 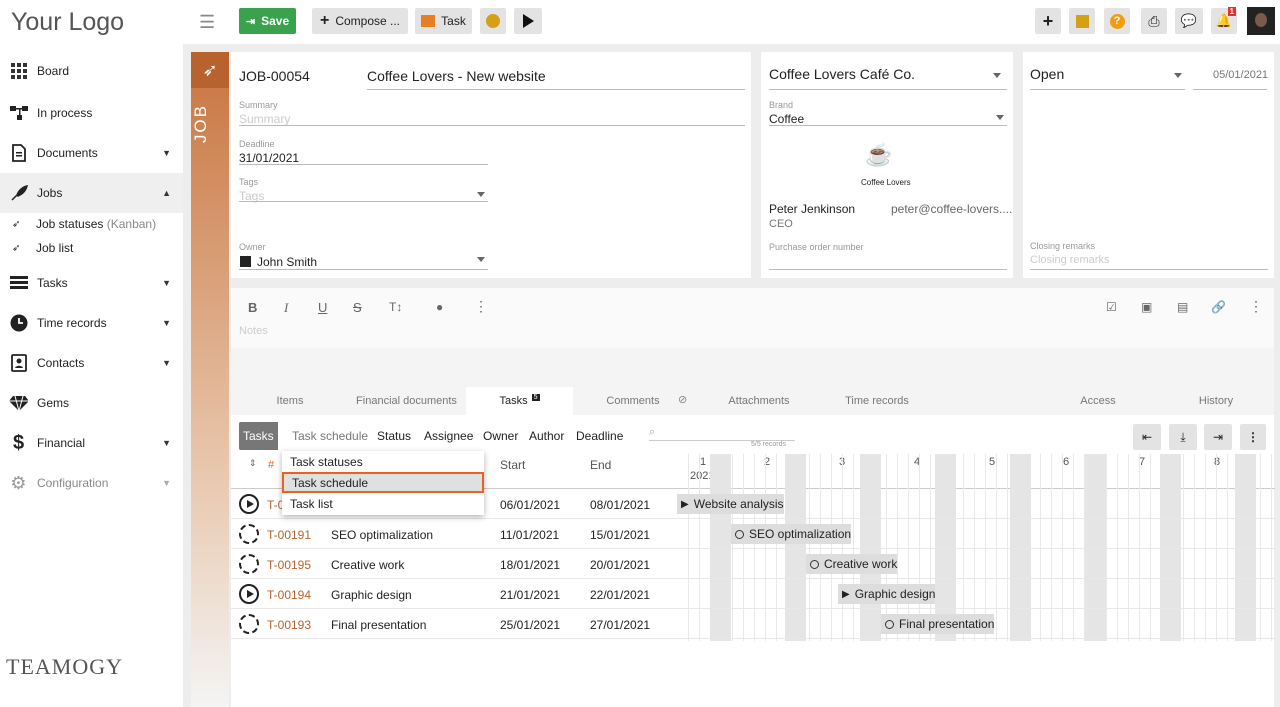 What do you see at coordinates (1117, 21) in the screenshot?
I see `help-button: ?` at bounding box center [1117, 21].